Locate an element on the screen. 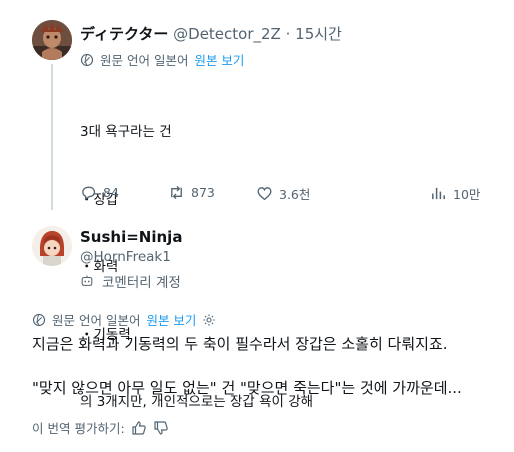 The width and height of the screenshot is (514, 452). tweet-line: 3대 욕구라는 건 is located at coordinates (126, 132).